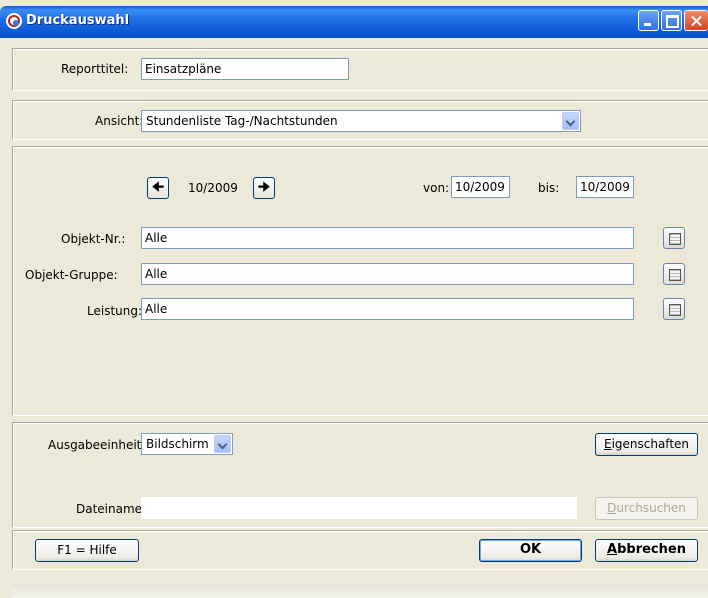 Image resolution: width=708 pixels, height=598 pixels. I want to click on ok-button: OK, so click(530, 550).